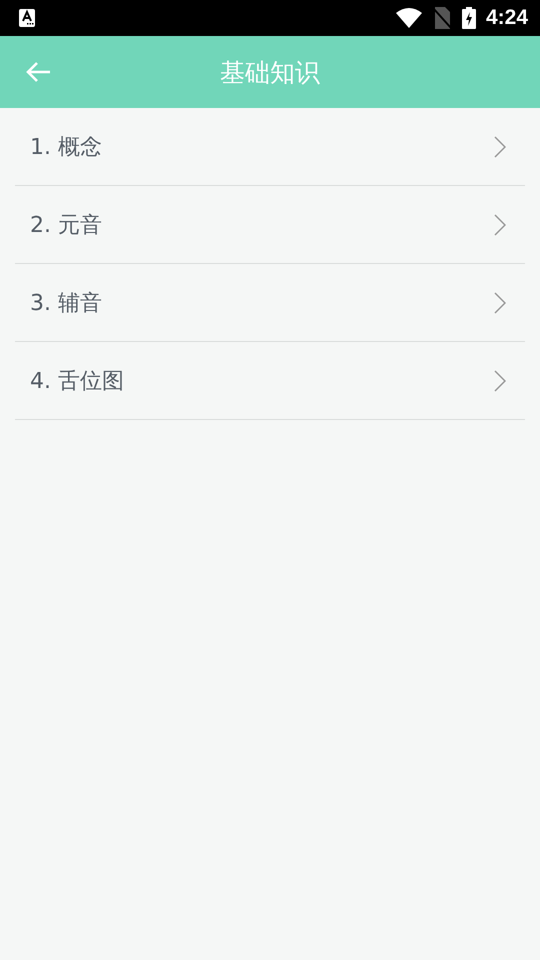 This screenshot has width=540, height=960. What do you see at coordinates (270, 147) in the screenshot?
I see `list-item: 1. 概念` at bounding box center [270, 147].